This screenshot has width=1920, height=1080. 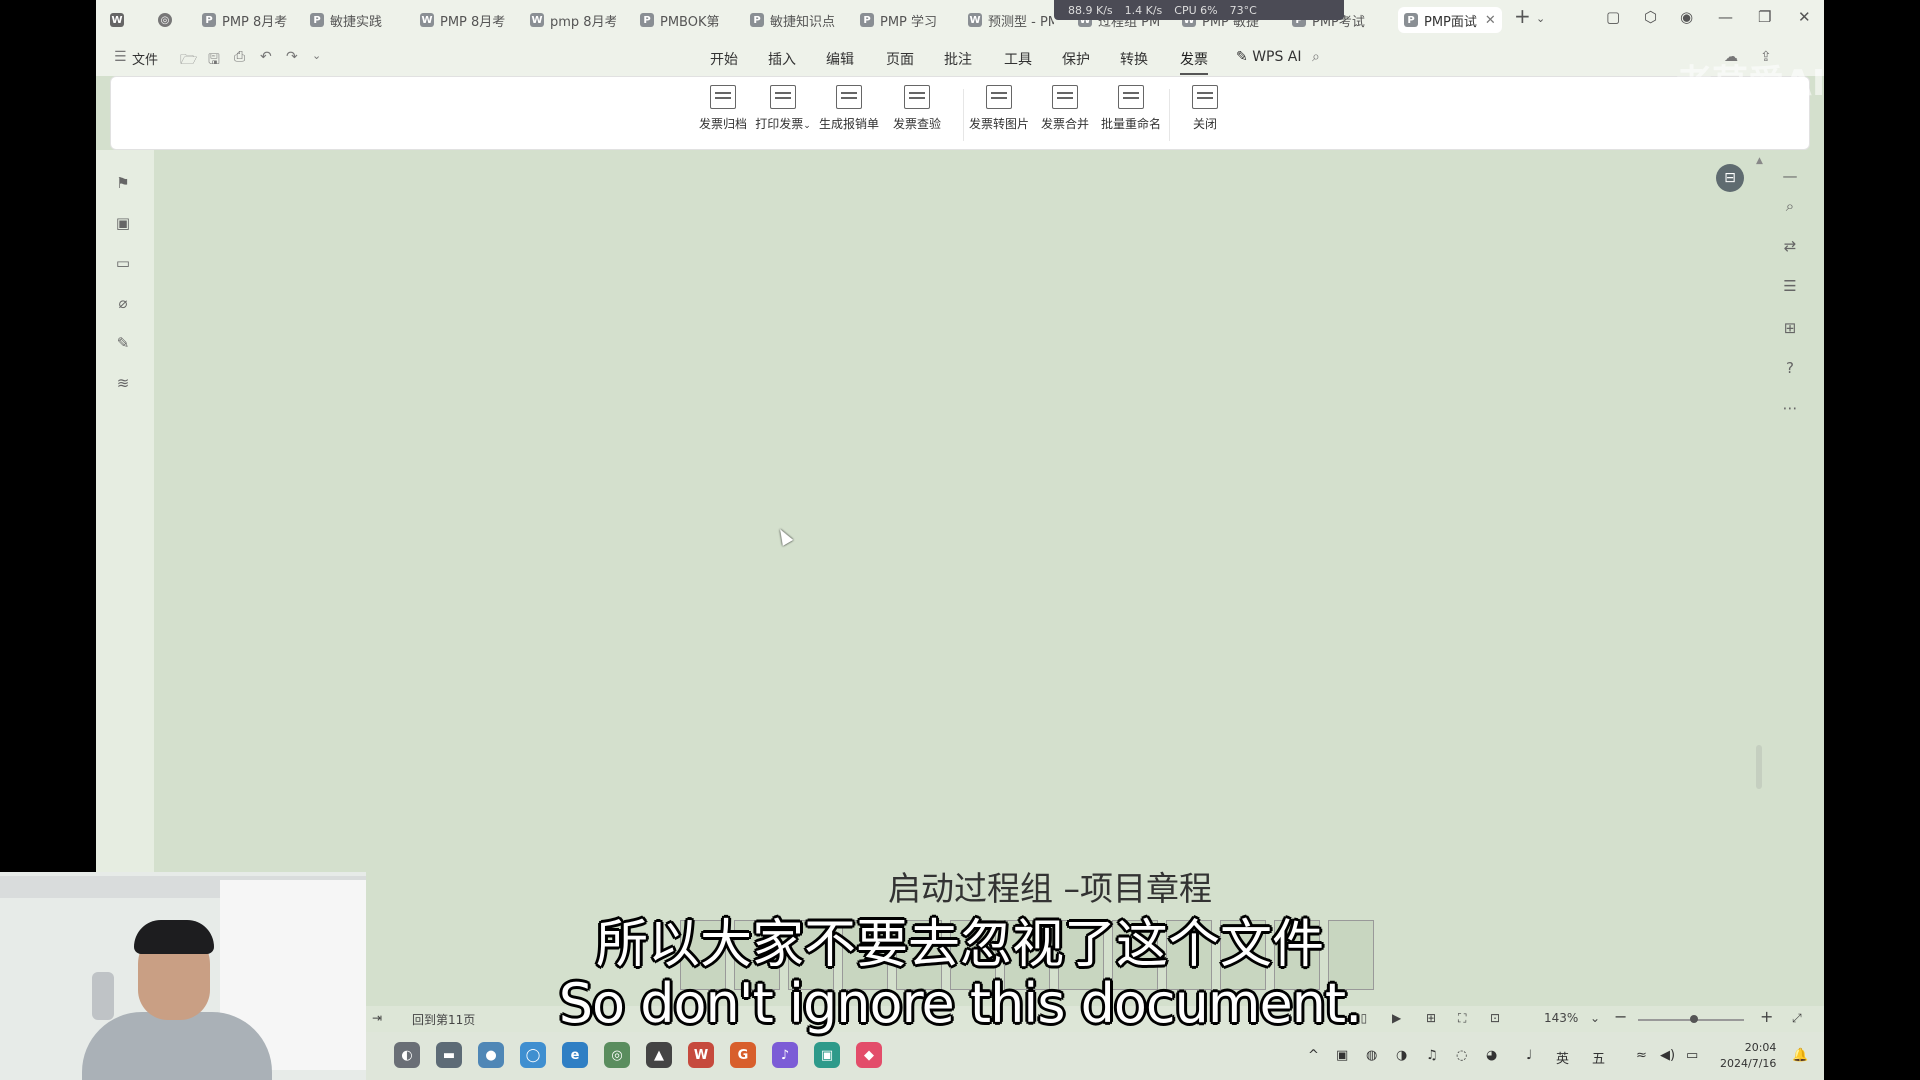 What do you see at coordinates (1650, 17) in the screenshot?
I see `cube-icon: ⬡` at bounding box center [1650, 17].